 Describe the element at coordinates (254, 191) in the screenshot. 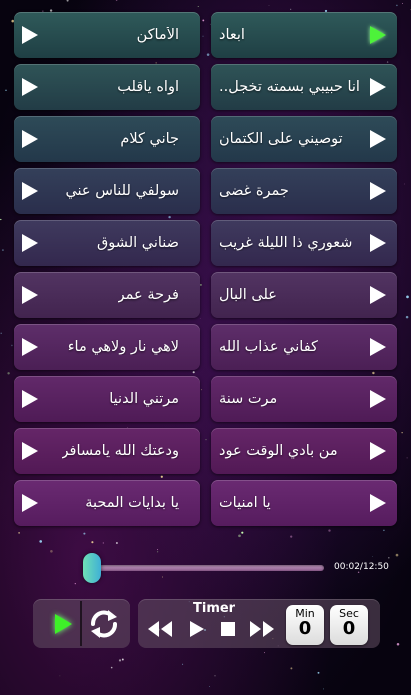

I see `song-title: جمرة غضى` at that location.